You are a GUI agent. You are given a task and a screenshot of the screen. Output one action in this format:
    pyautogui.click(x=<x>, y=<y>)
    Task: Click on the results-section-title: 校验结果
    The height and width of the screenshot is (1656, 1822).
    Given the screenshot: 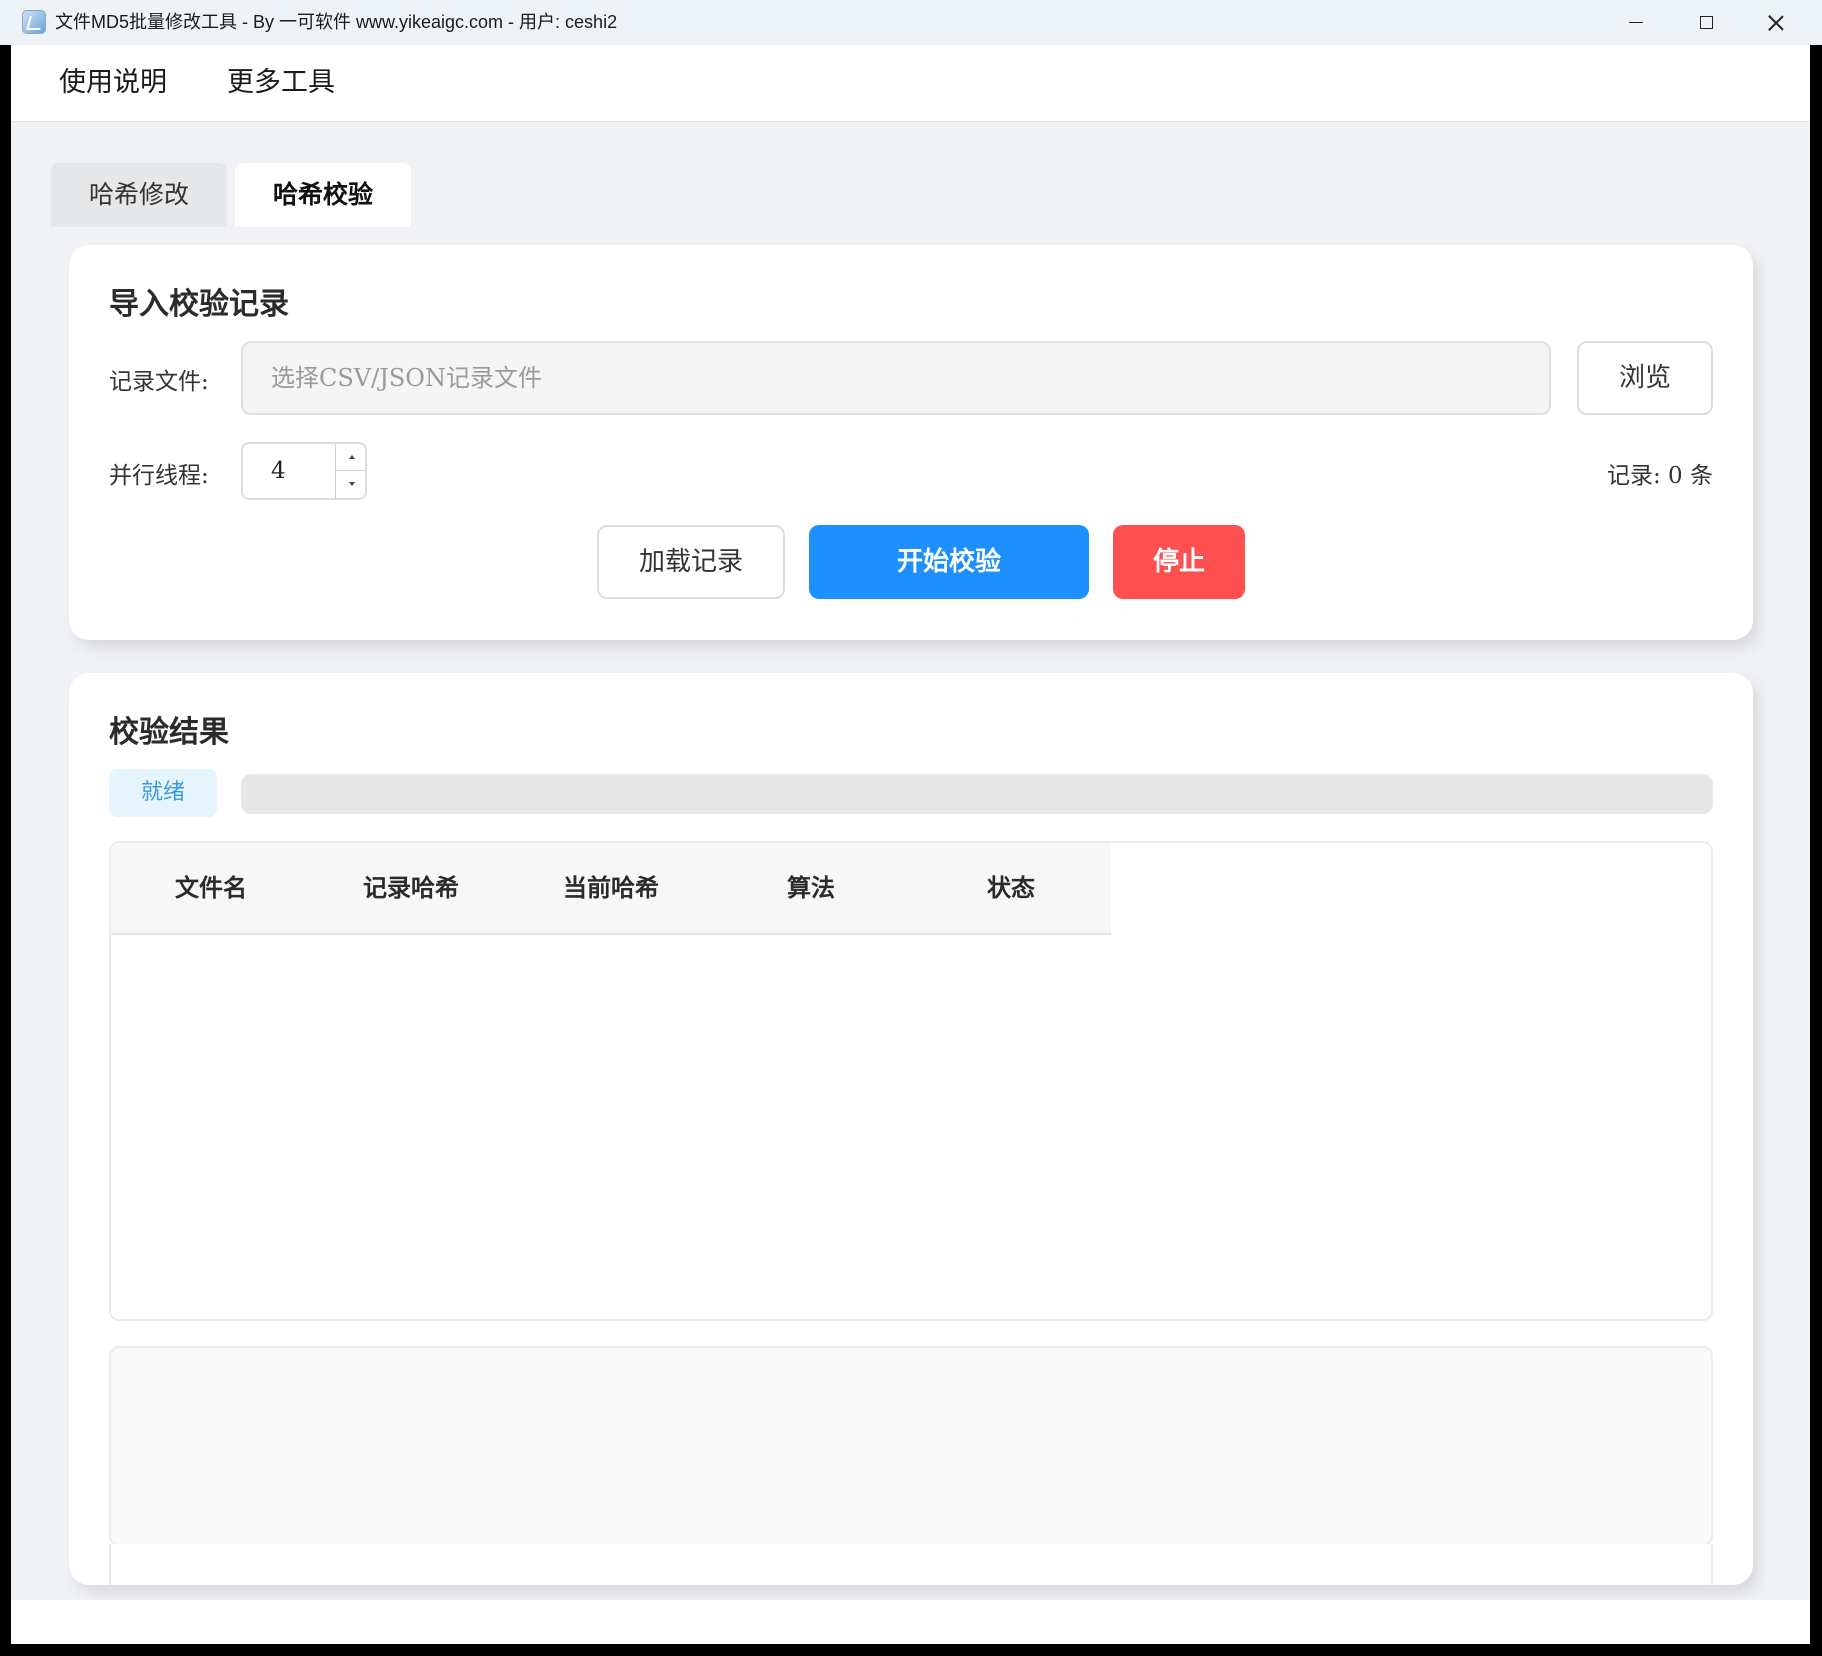 What is the action you would take?
    pyautogui.click(x=169, y=732)
    